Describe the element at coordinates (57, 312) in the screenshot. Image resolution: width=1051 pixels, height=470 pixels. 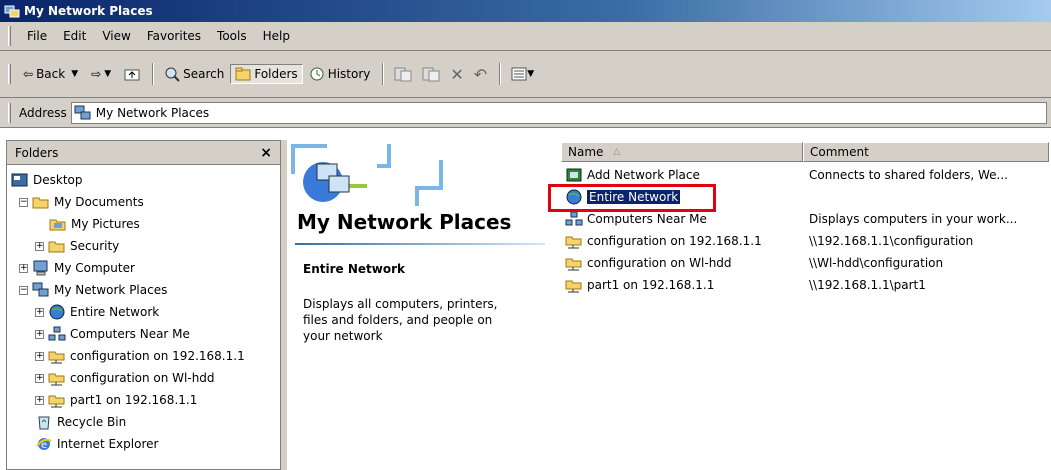
I see `globe-icon` at that location.